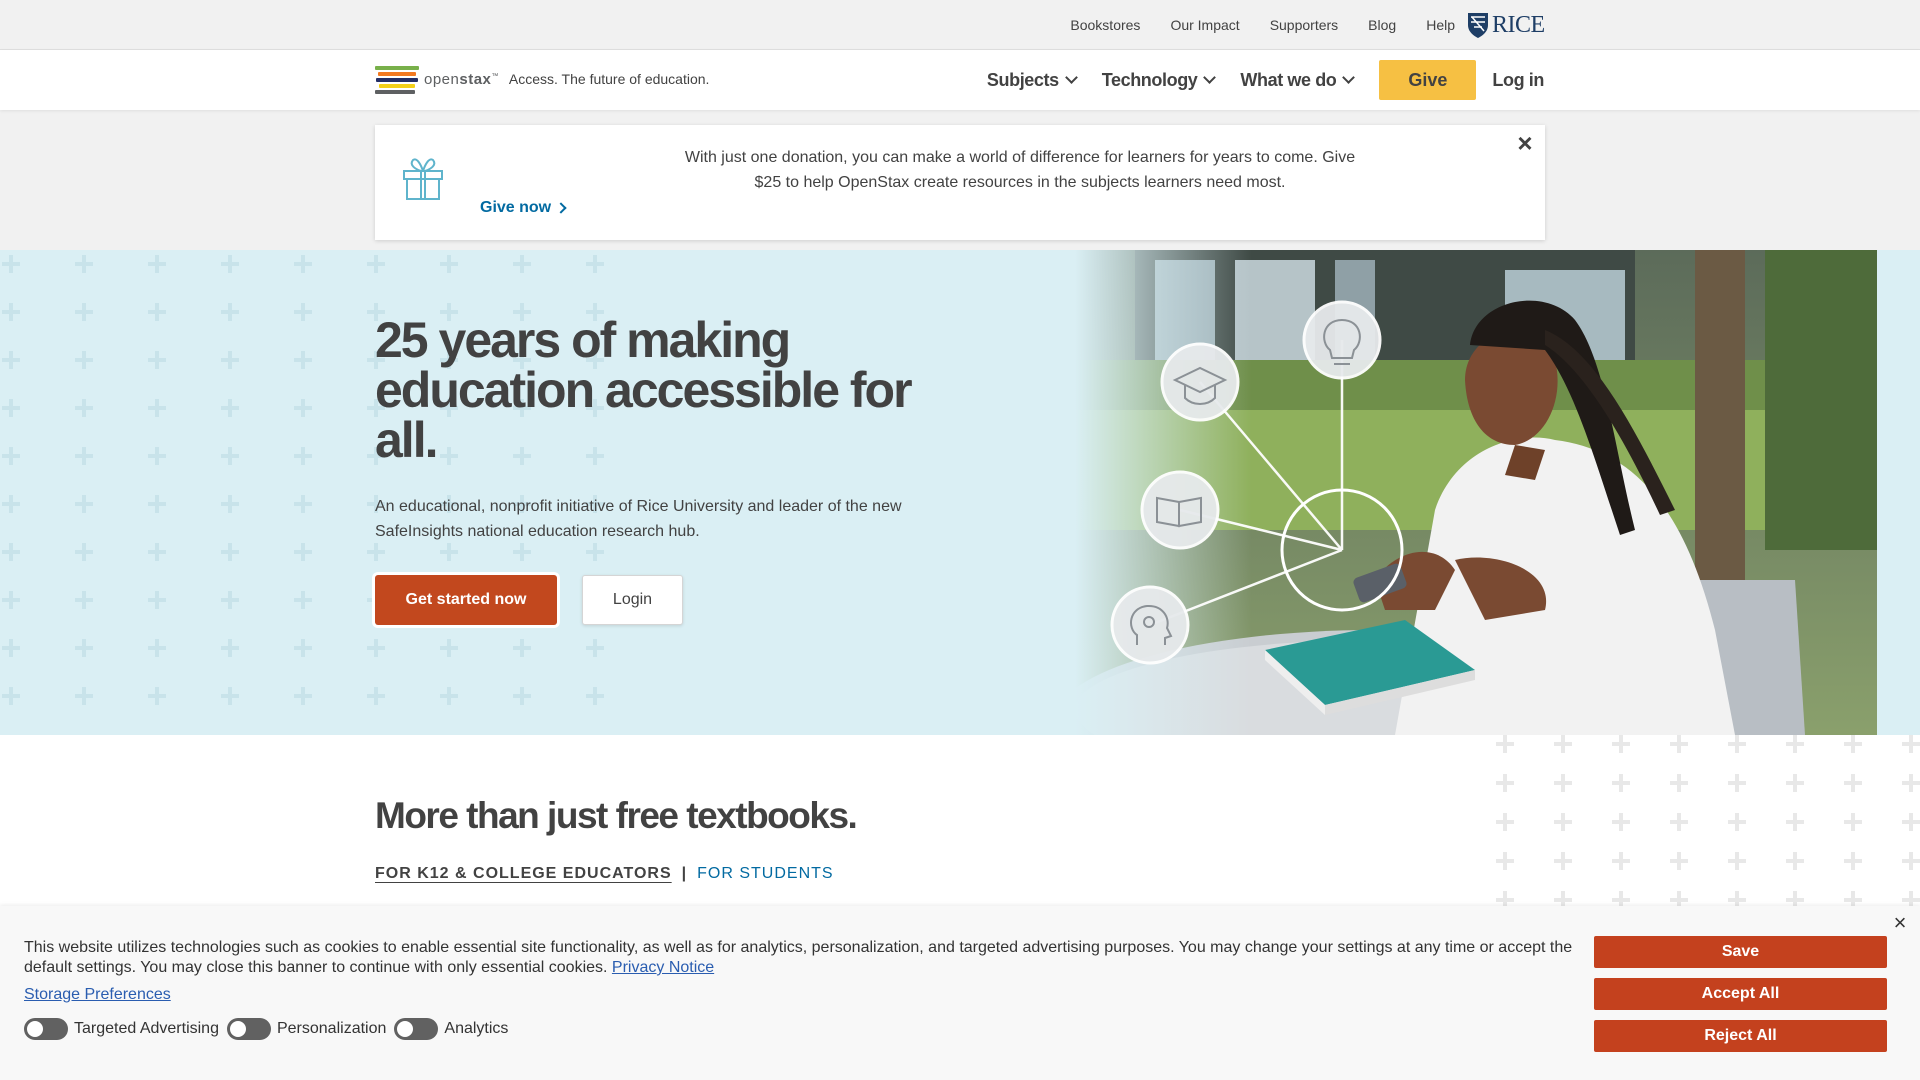  I want to click on nav-what-we-do: What we do, so click(1298, 80).